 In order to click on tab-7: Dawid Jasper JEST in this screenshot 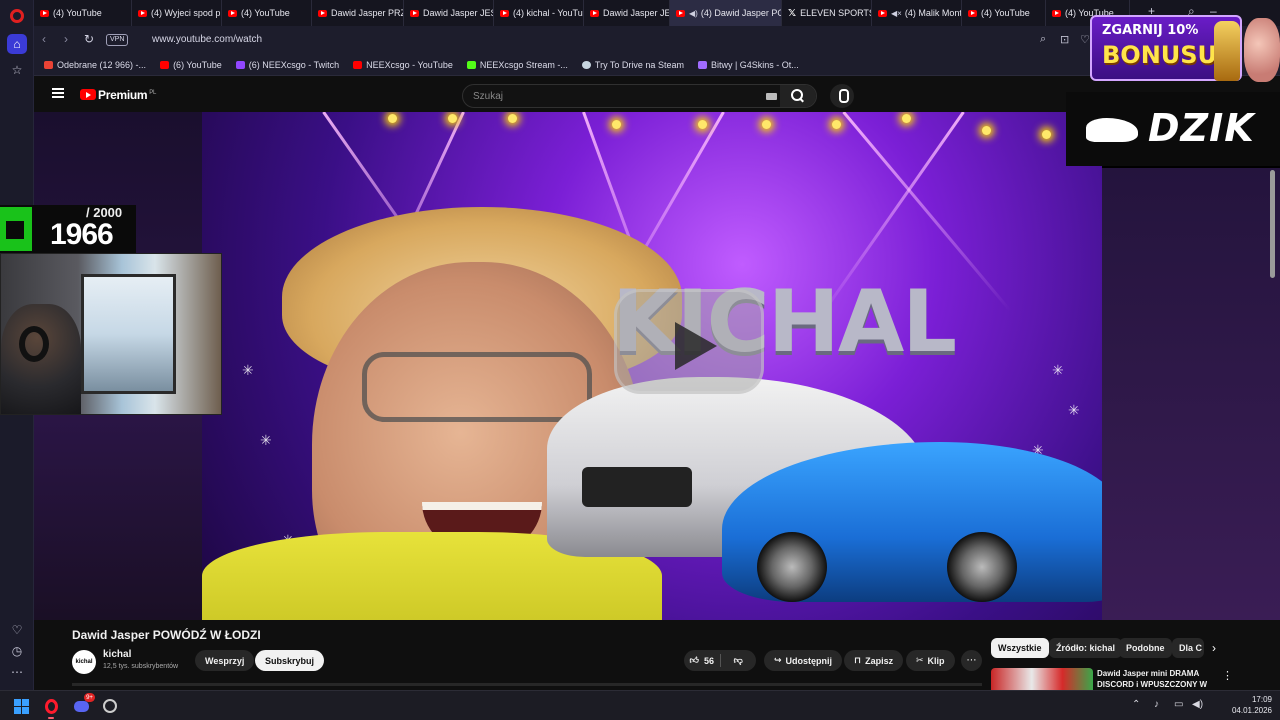, I will do `click(627, 13)`.